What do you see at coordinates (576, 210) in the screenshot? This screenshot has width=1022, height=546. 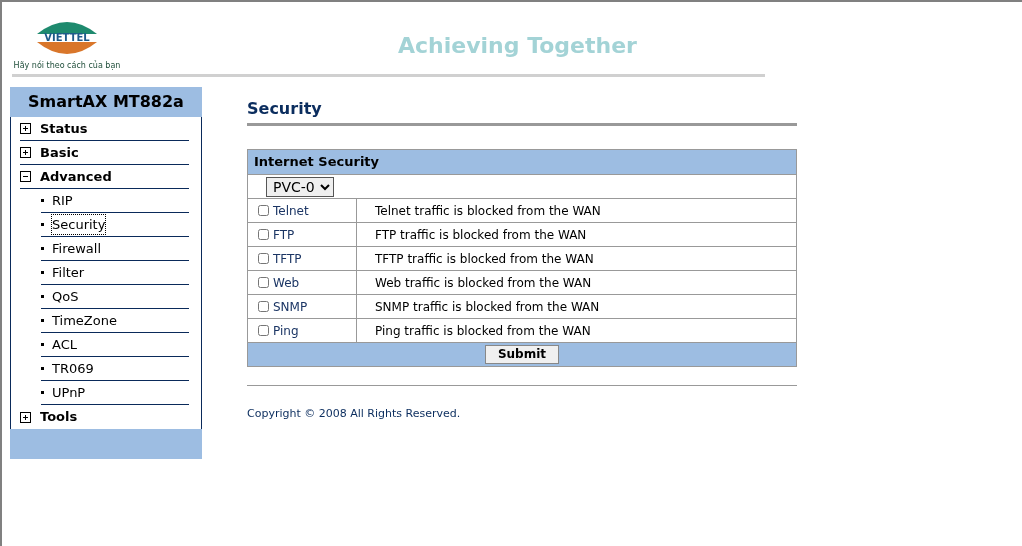 I see `description-cell: Telnet traffic is blocked from the WAN` at bounding box center [576, 210].